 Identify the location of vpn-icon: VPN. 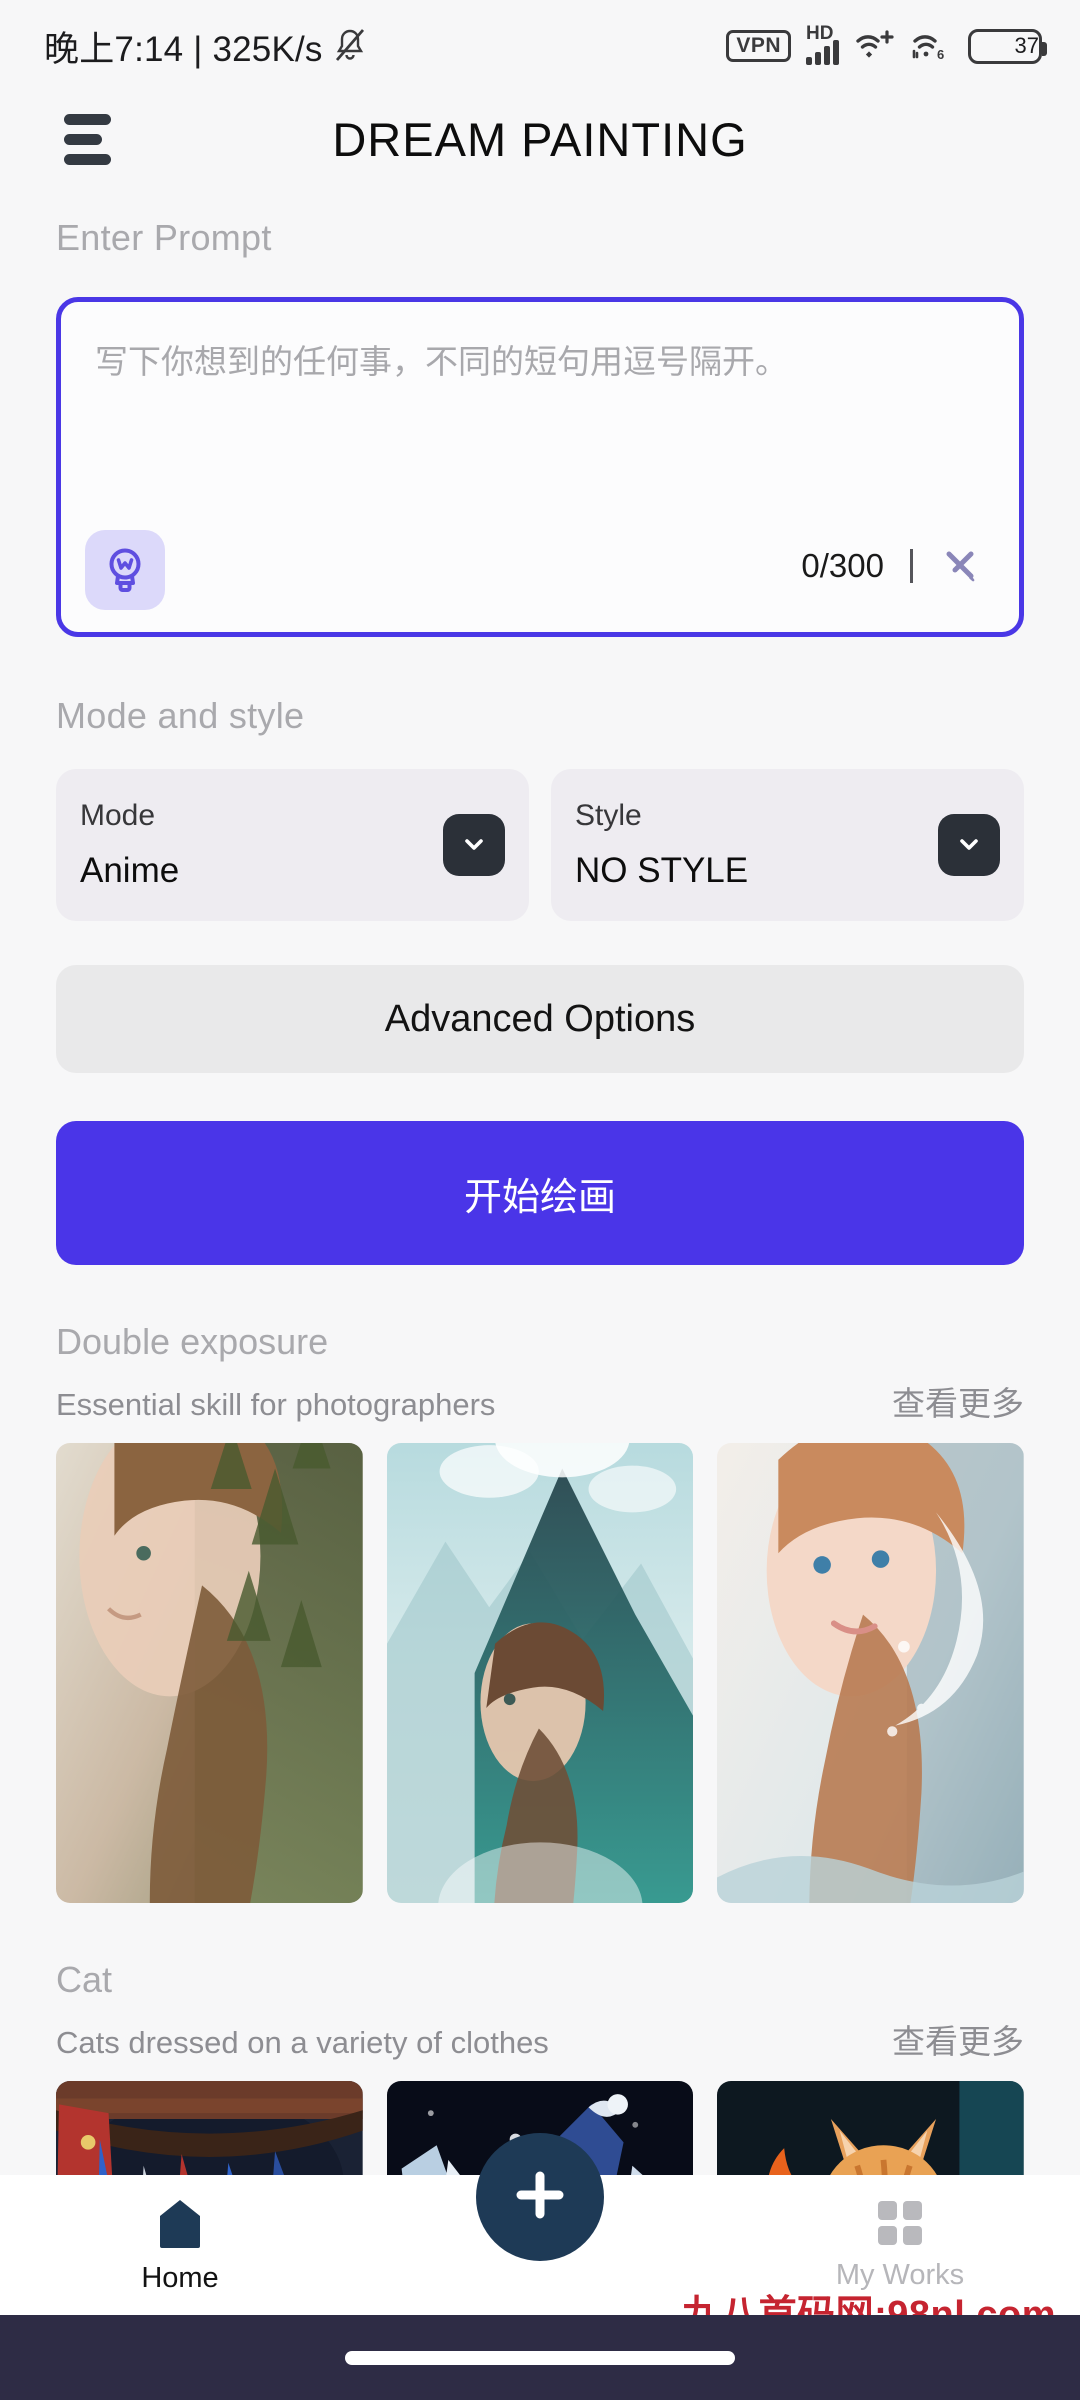
(758, 46).